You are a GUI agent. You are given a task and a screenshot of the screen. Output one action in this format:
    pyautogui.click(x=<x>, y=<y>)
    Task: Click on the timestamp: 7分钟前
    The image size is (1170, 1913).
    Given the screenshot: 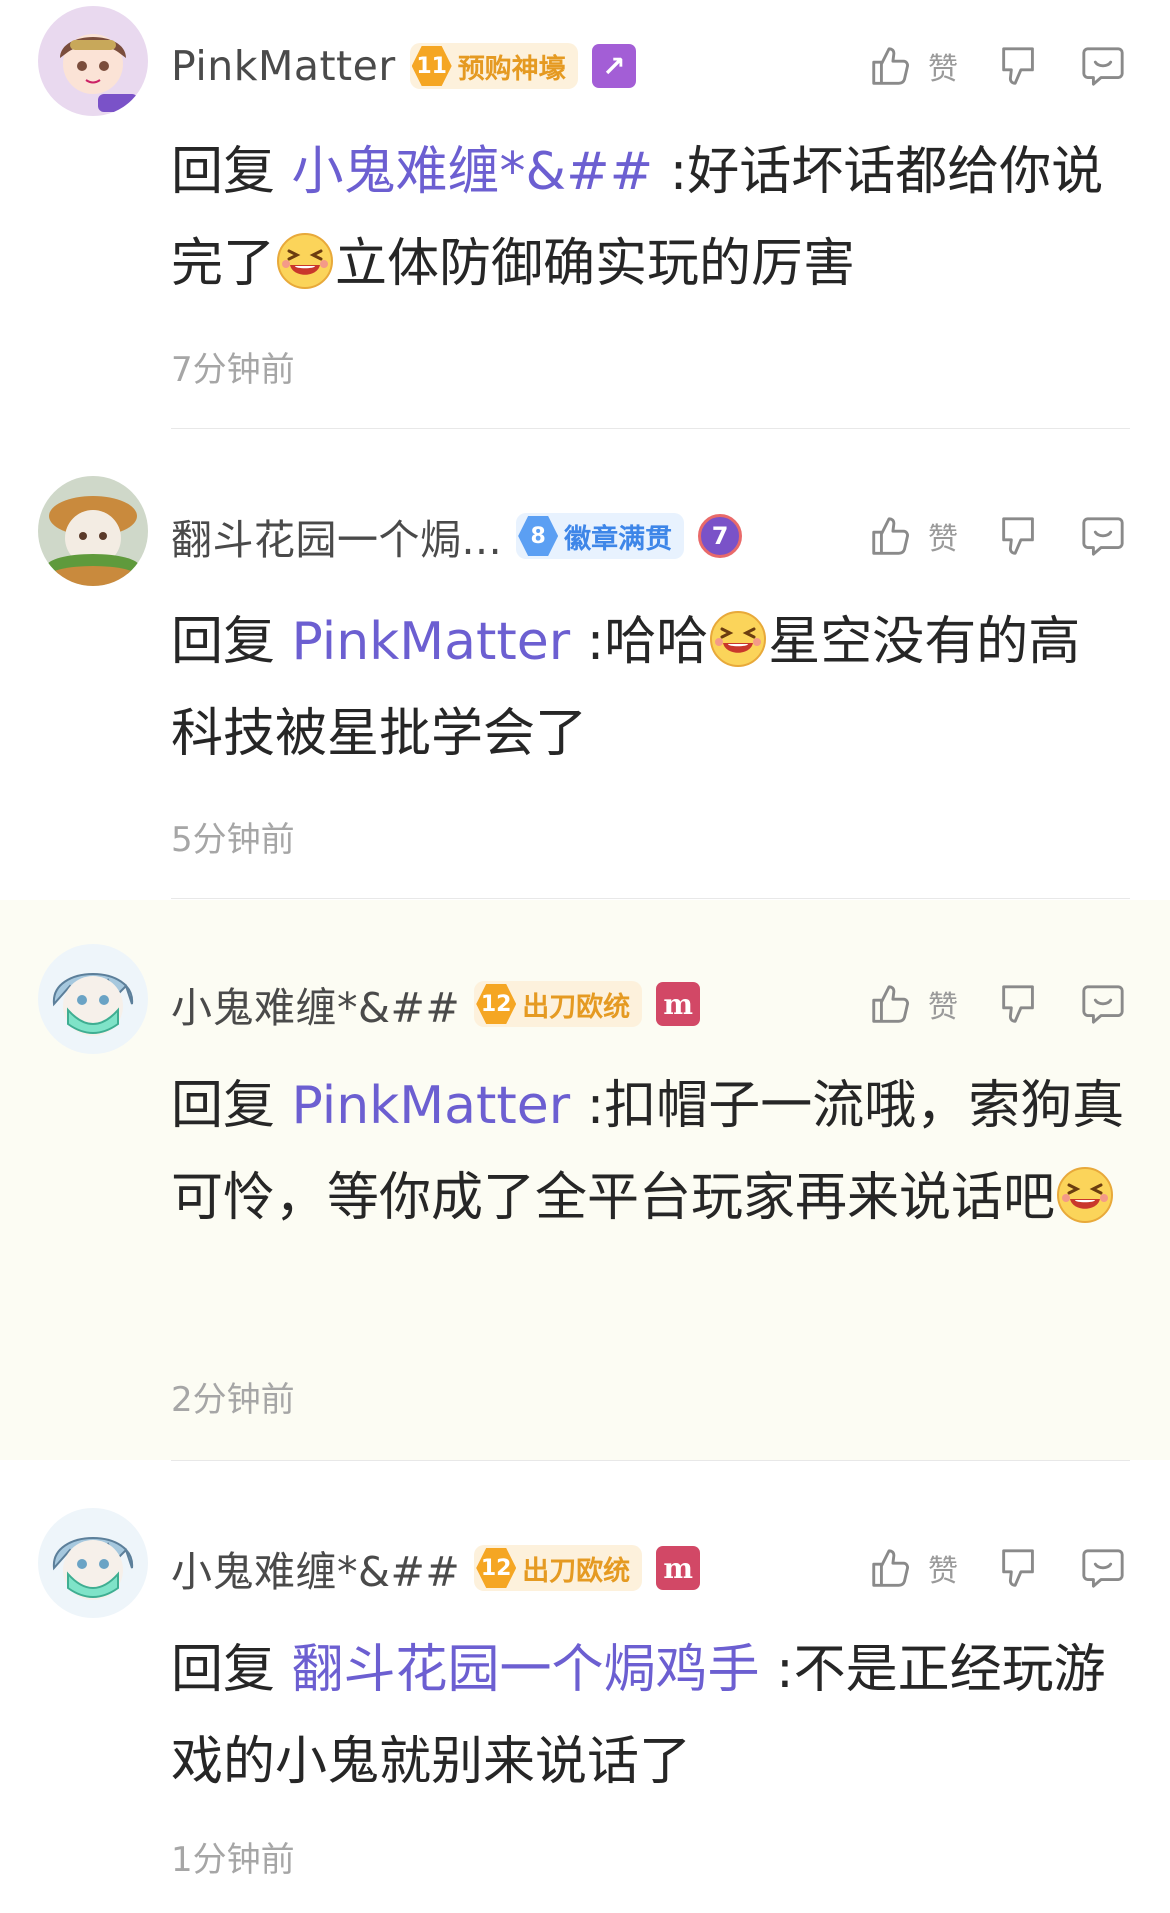 What is the action you would take?
    pyautogui.click(x=233, y=370)
    